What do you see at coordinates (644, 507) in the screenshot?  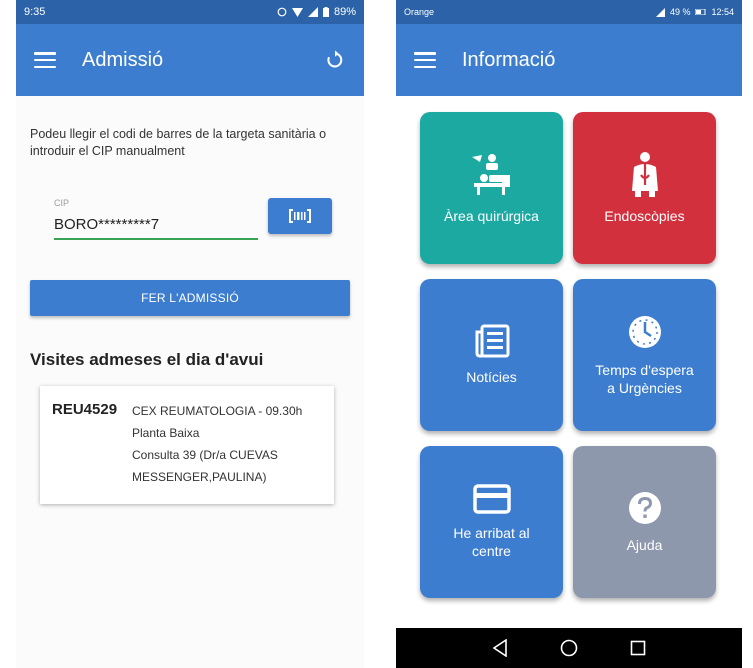 I see `help-icon` at bounding box center [644, 507].